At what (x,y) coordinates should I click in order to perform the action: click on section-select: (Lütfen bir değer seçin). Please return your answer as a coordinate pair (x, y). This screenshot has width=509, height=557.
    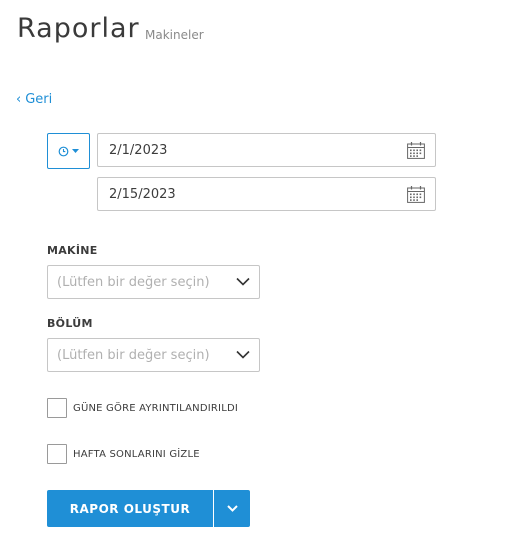
    Looking at the image, I should click on (153, 355).